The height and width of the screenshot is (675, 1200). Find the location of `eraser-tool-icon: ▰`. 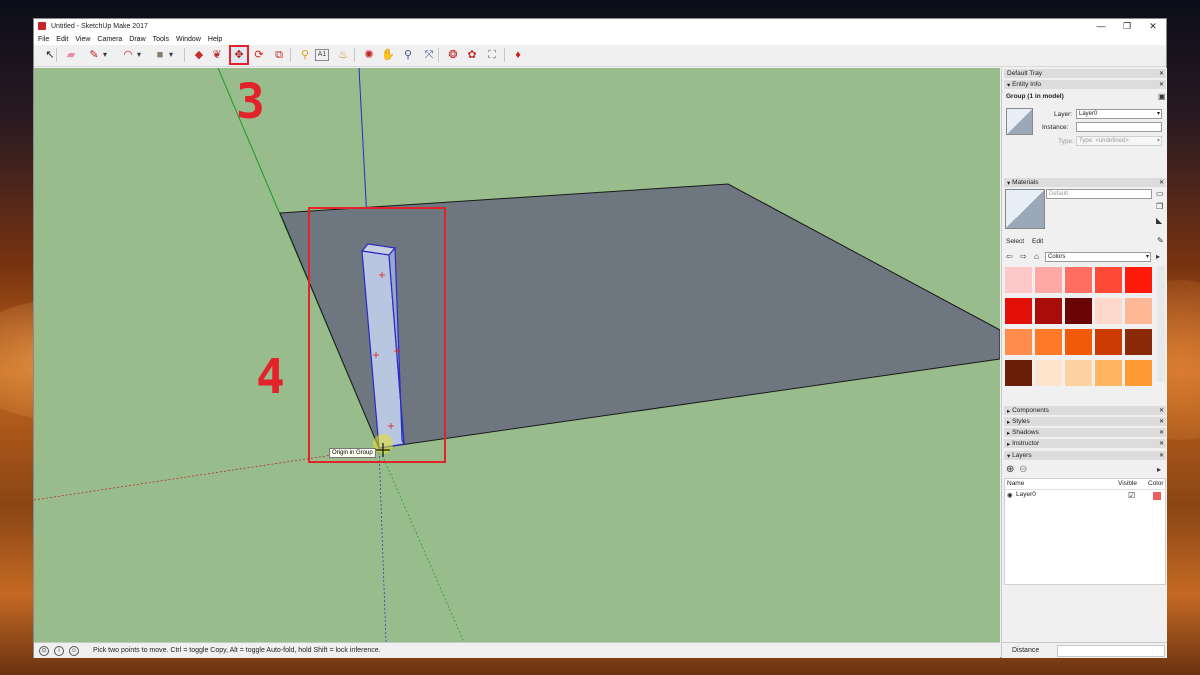

eraser-tool-icon: ▰ is located at coordinates (71, 55).